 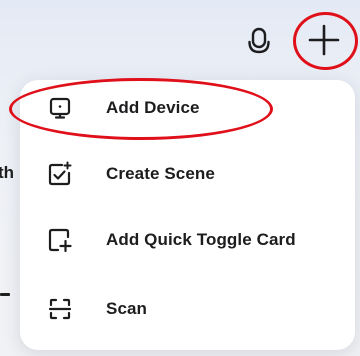 What do you see at coordinates (60, 108) in the screenshot?
I see `device-icon` at bounding box center [60, 108].